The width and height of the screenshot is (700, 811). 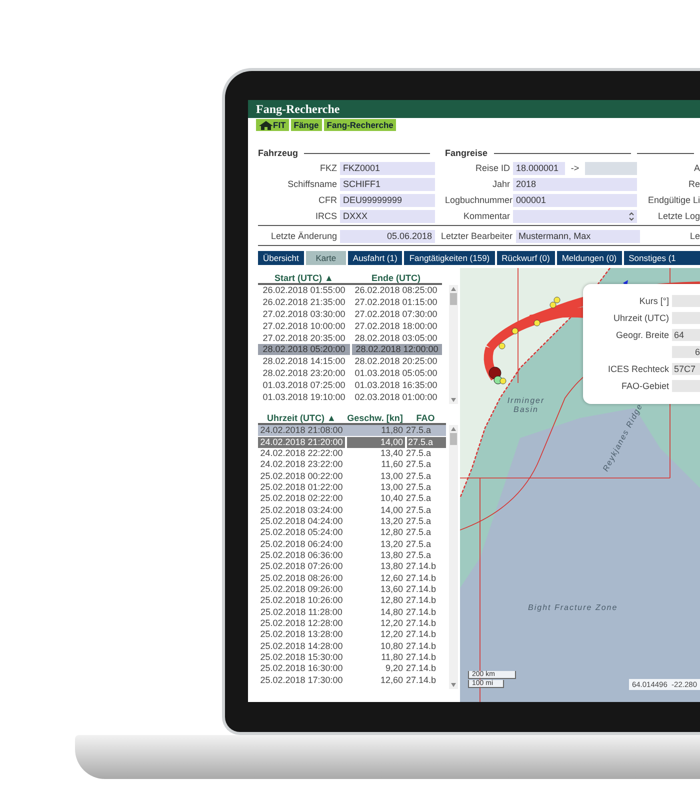 What do you see at coordinates (375, 612) in the screenshot?
I see `table-cell: 14,80` at bounding box center [375, 612].